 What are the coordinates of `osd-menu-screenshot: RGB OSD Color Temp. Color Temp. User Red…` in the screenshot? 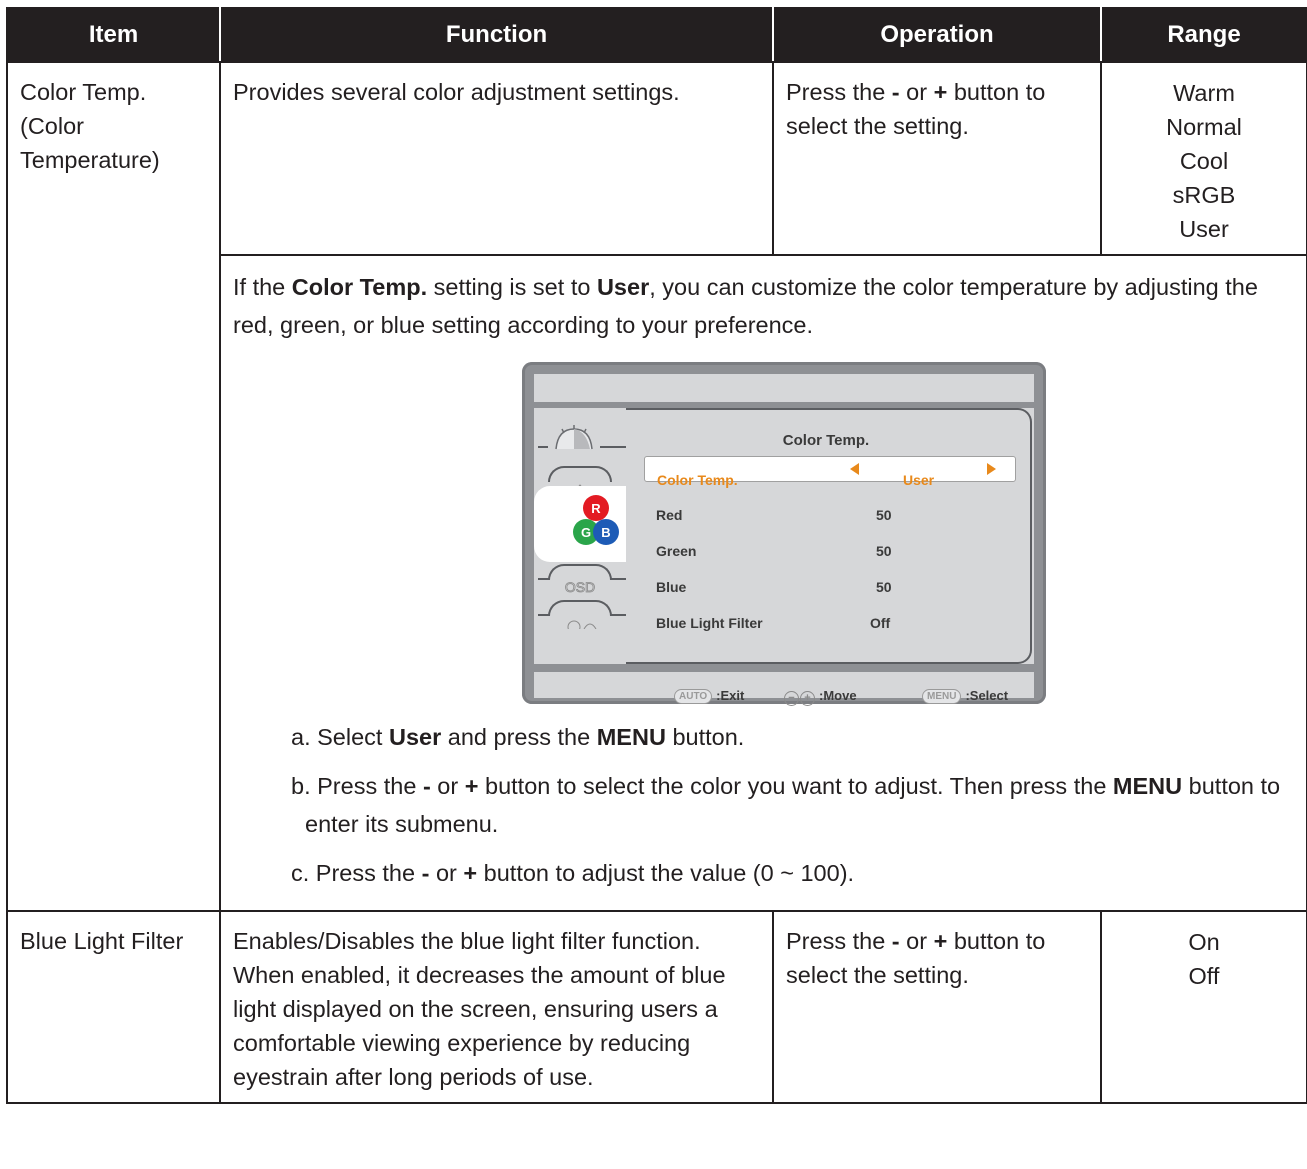 It's located at (784, 534).